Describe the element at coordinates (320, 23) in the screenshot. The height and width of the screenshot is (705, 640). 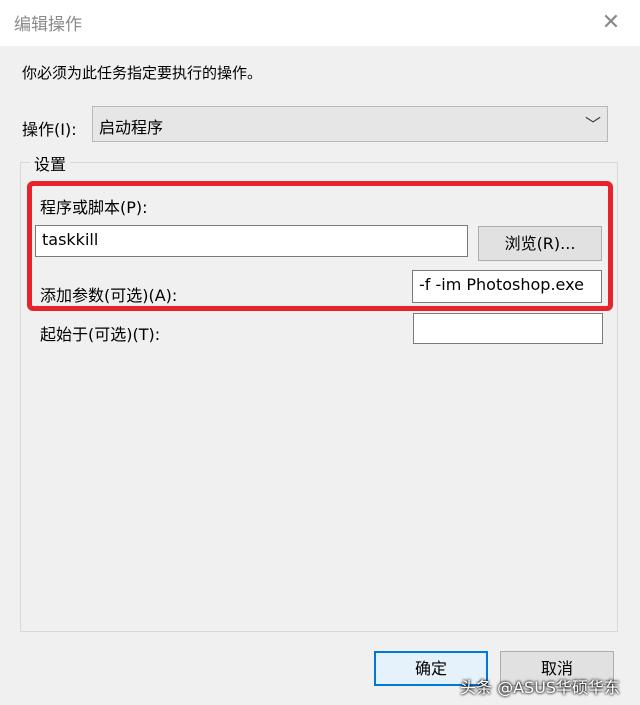
I see `title-bar: 编辑操作 ✕` at that location.